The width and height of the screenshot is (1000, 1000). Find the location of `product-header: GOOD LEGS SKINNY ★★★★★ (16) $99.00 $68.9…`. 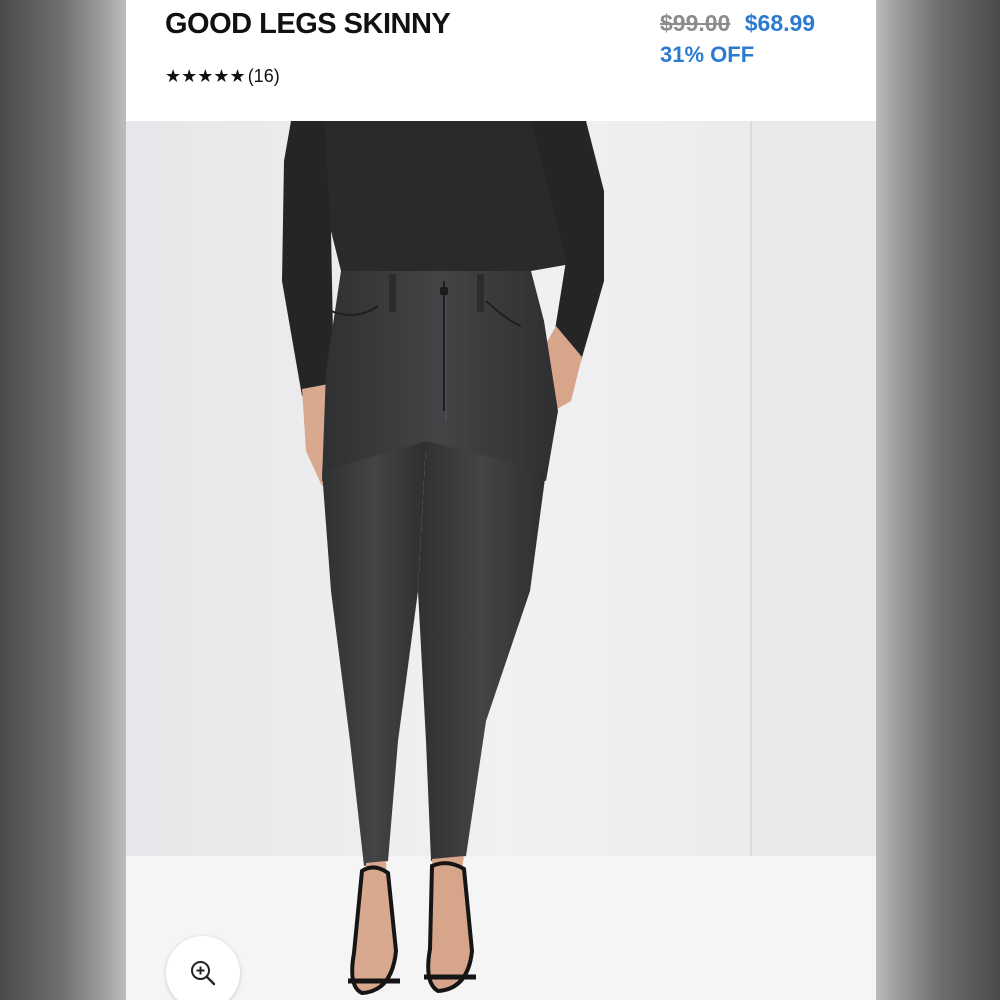

product-header: GOOD LEGS SKINNY ★★★★★ (16) $99.00 $68.9… is located at coordinates (501, 60).